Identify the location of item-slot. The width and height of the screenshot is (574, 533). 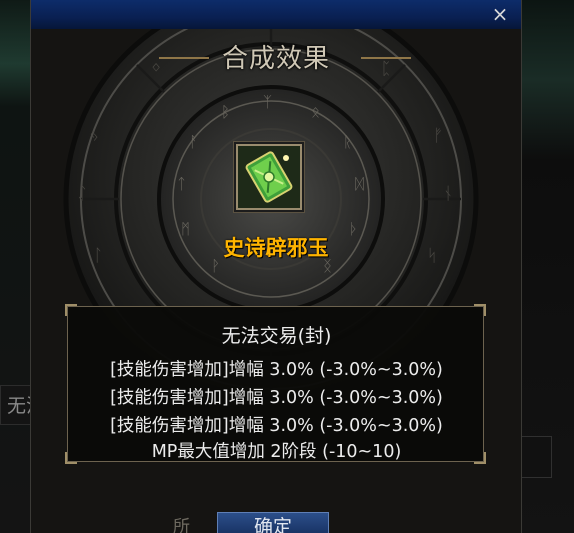
(269, 177).